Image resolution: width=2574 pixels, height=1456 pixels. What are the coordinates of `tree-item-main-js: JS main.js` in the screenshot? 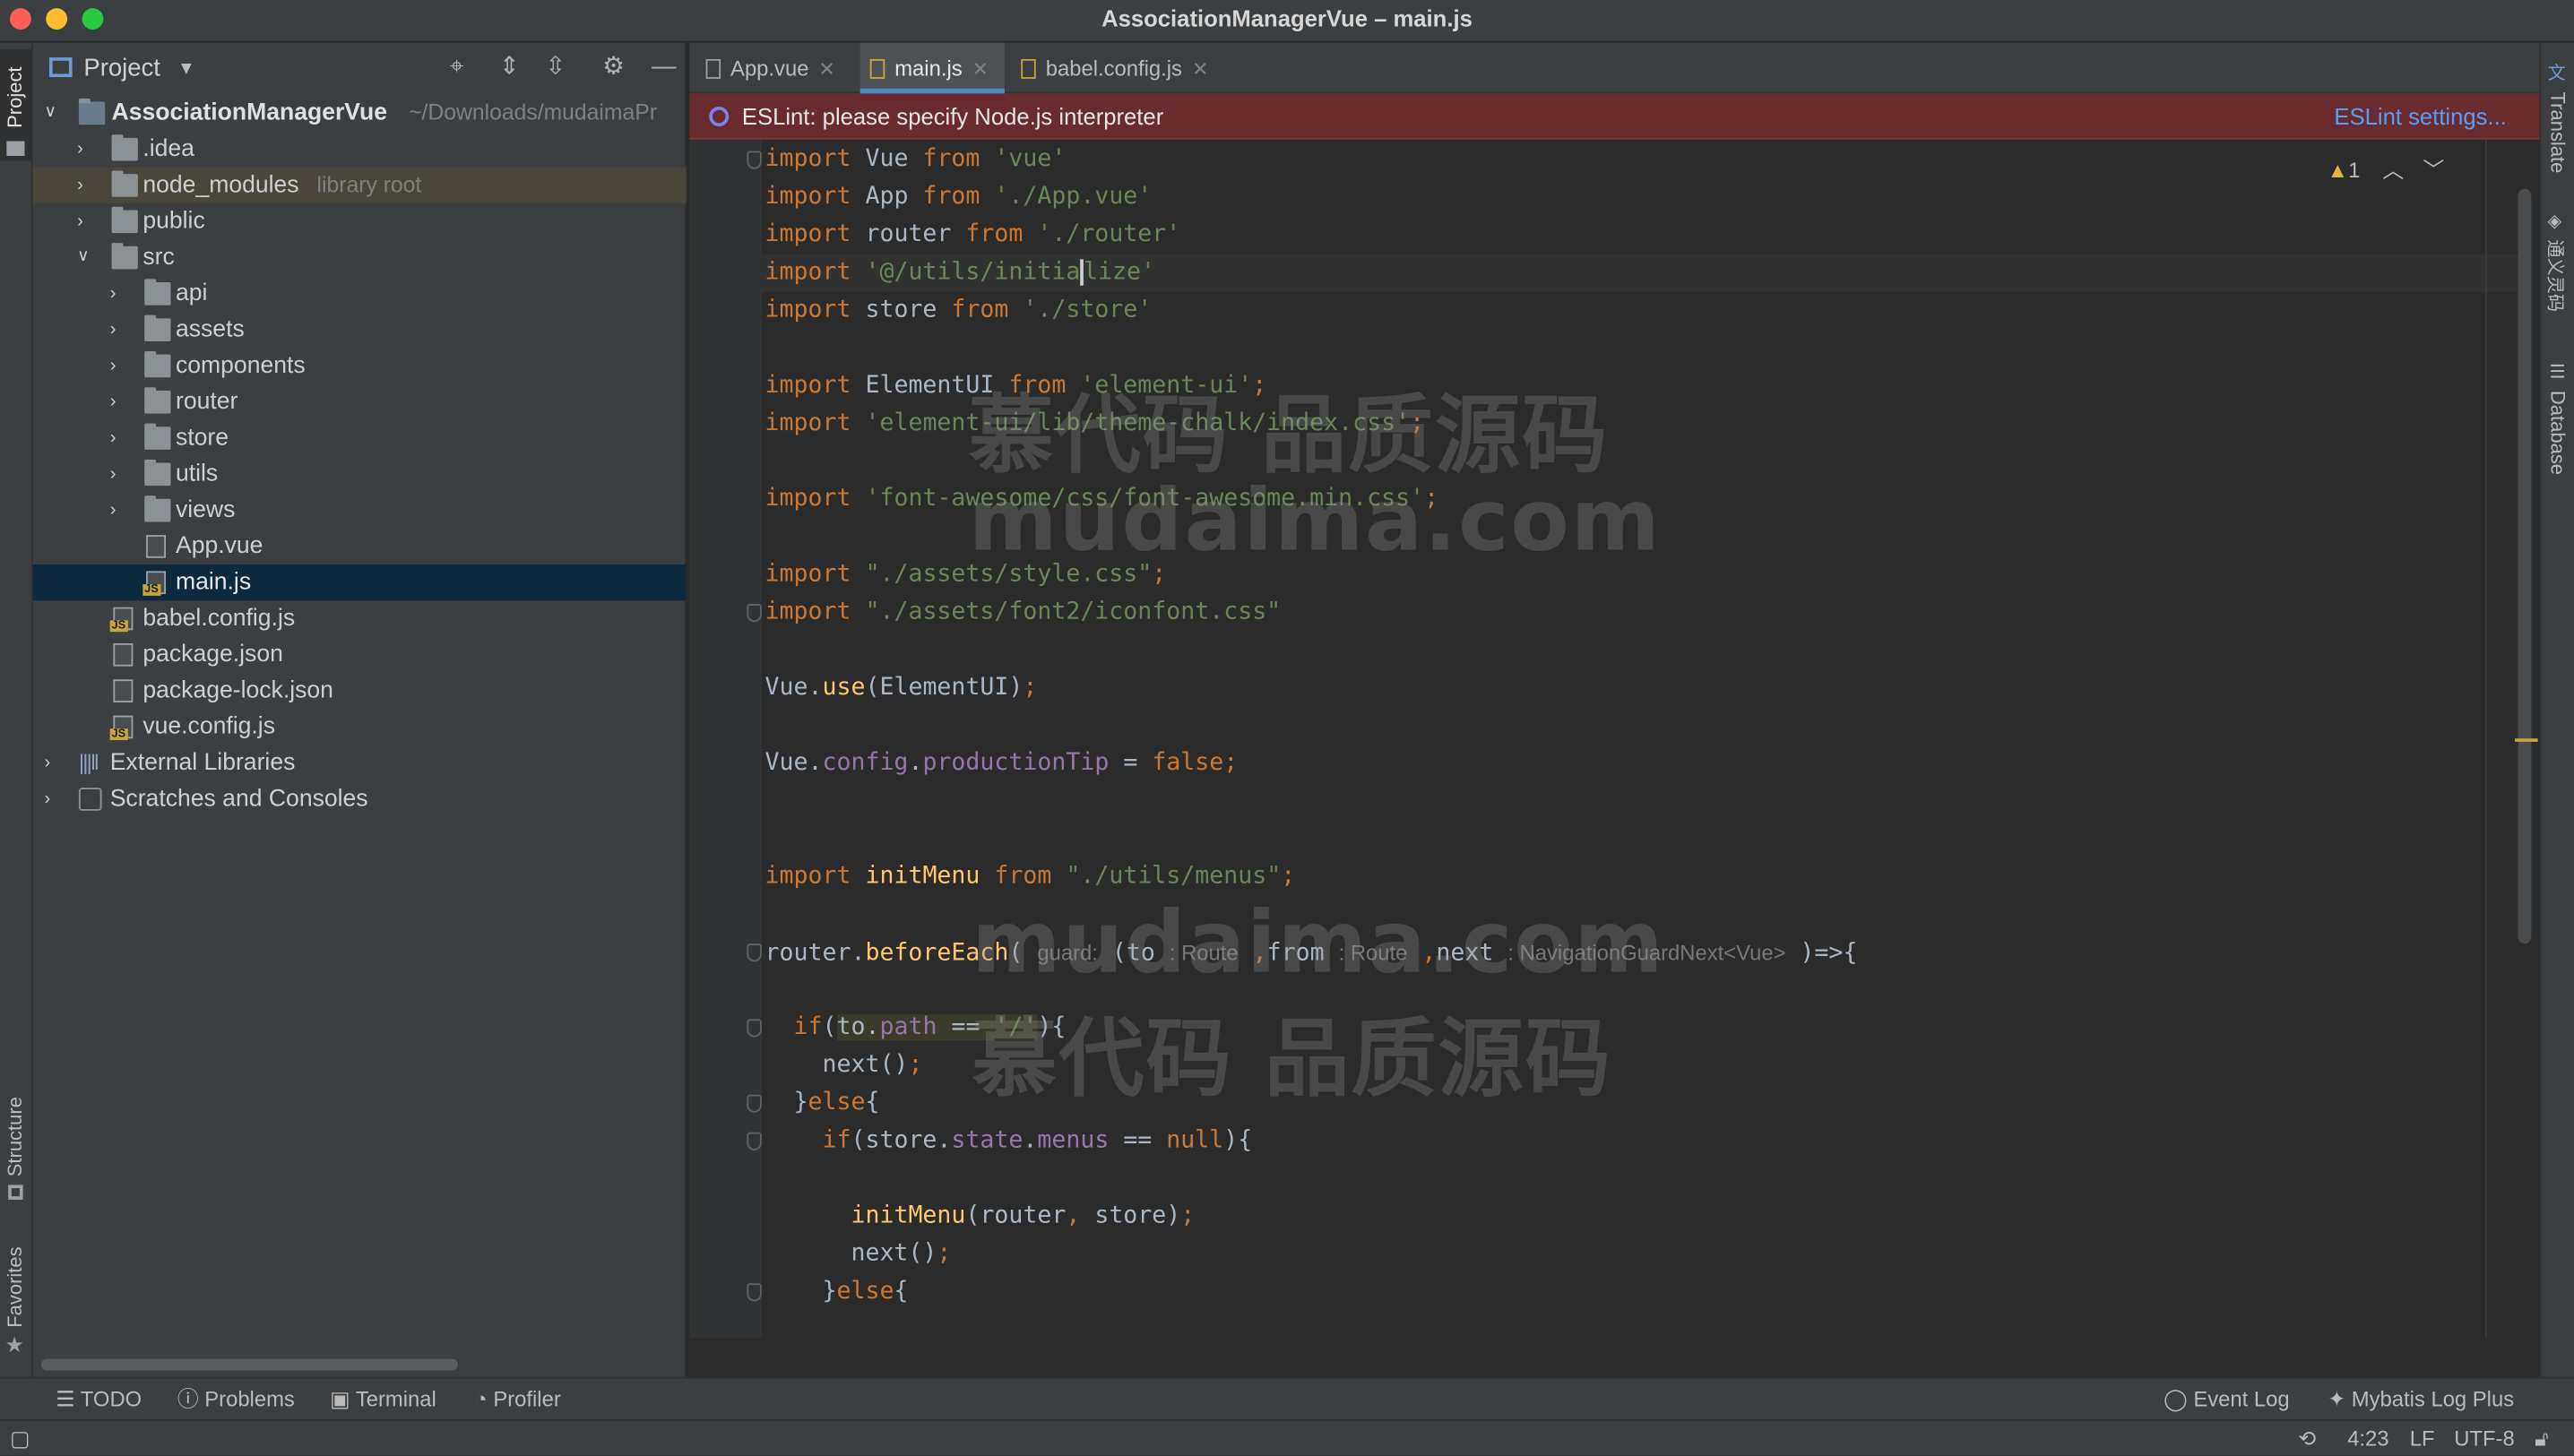 It's located at (359, 582).